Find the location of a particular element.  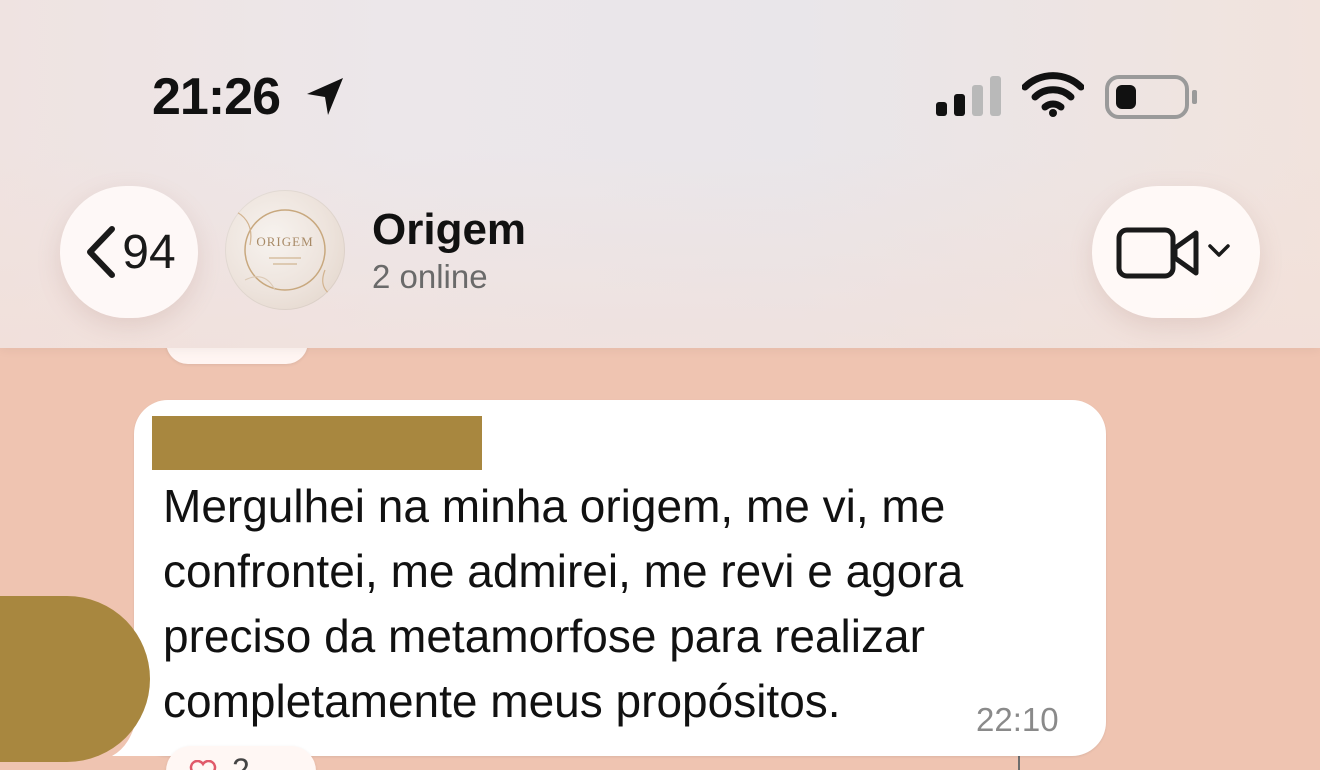

sender-name-redacted is located at coordinates (317, 443).